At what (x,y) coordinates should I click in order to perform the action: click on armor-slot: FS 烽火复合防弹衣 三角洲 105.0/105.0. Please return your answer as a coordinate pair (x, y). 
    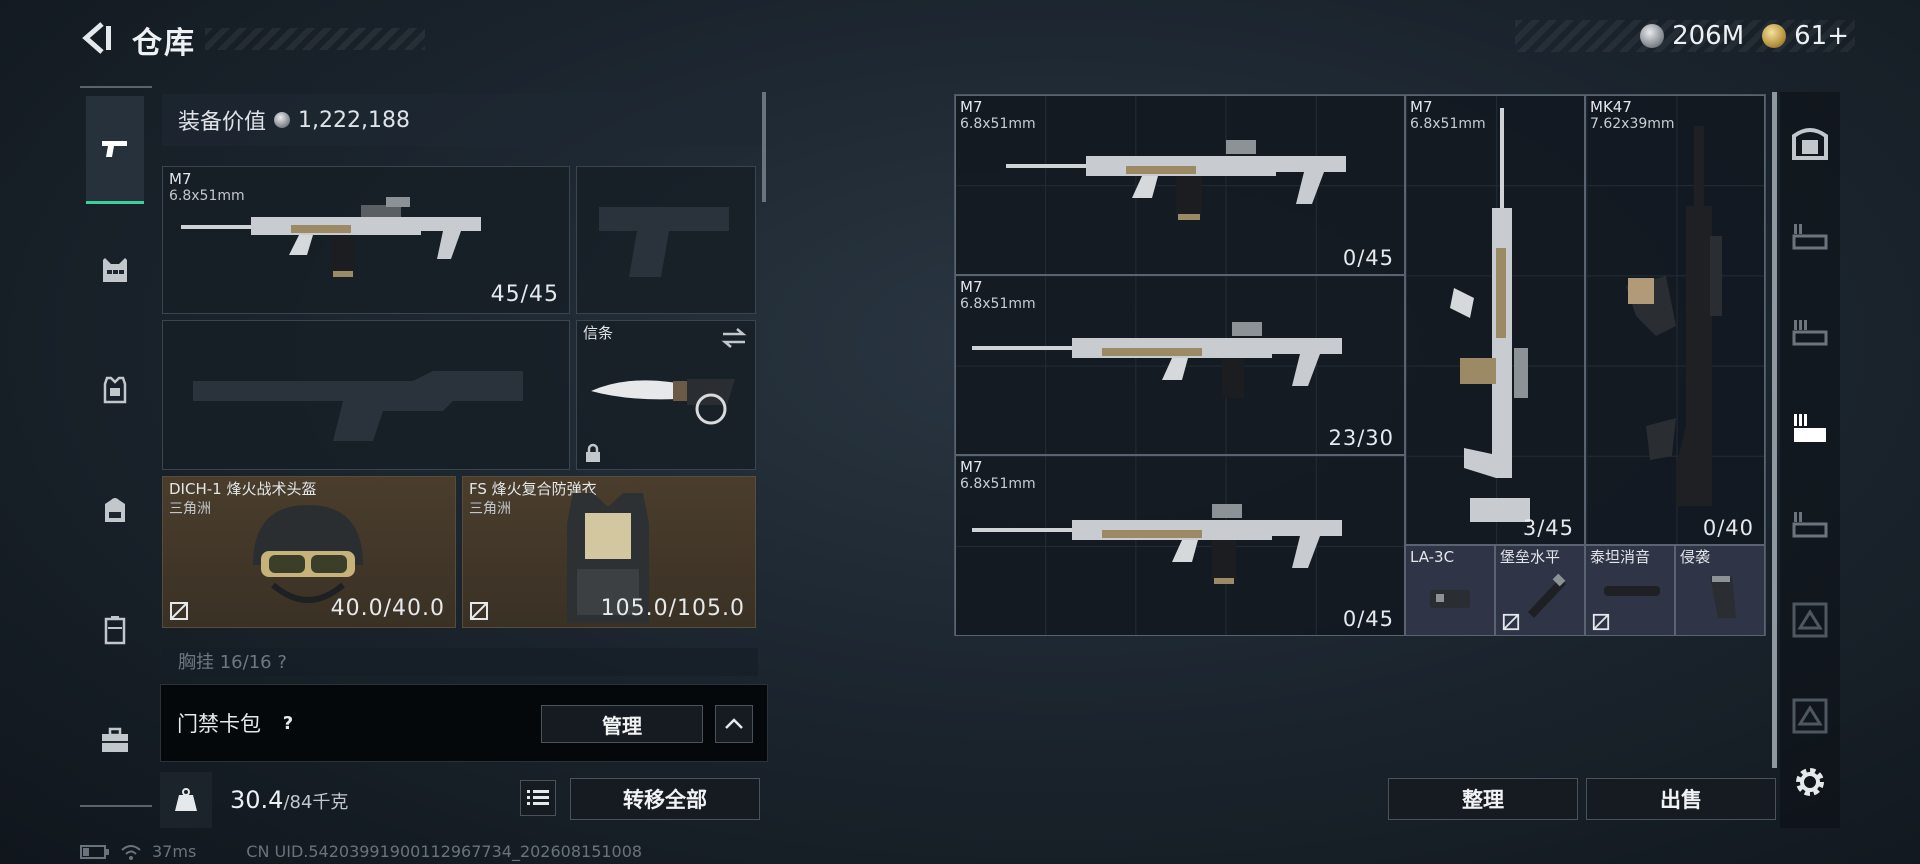
    Looking at the image, I should click on (609, 552).